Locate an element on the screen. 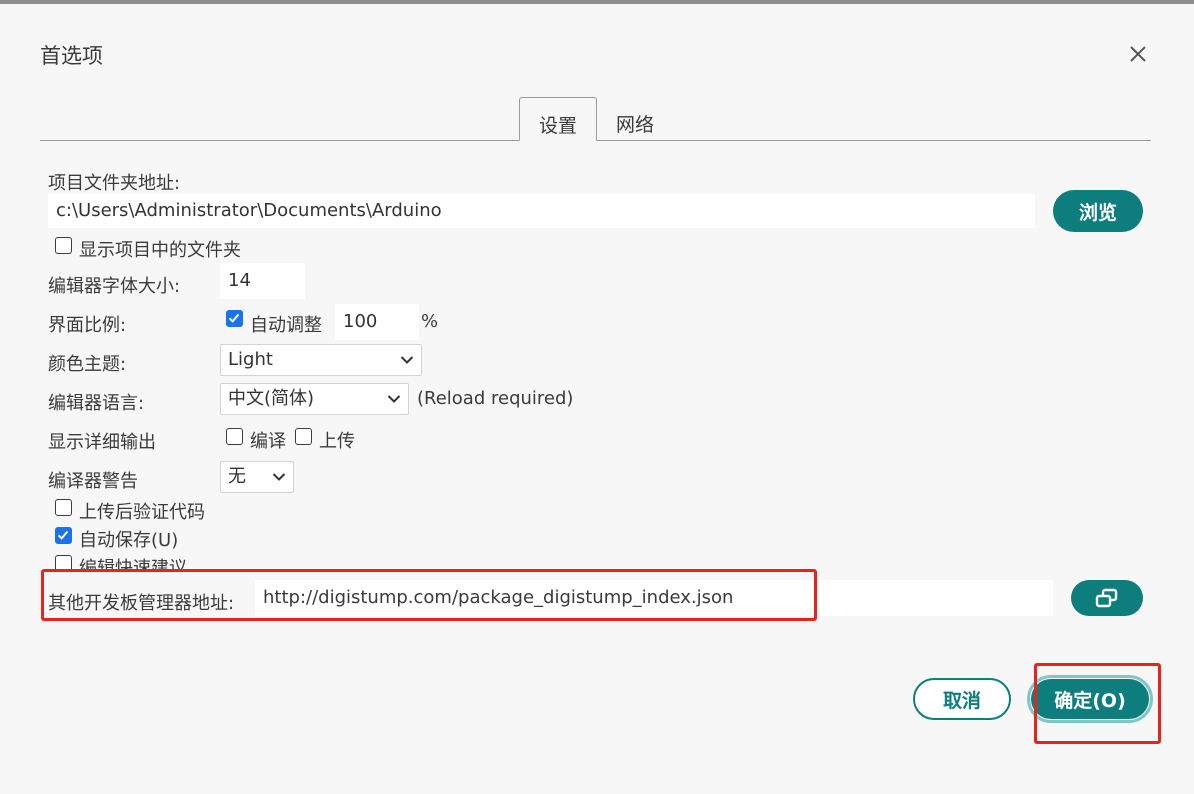 This screenshot has width=1194, height=794. compiler-warnings-value: 无 is located at coordinates (237, 476).